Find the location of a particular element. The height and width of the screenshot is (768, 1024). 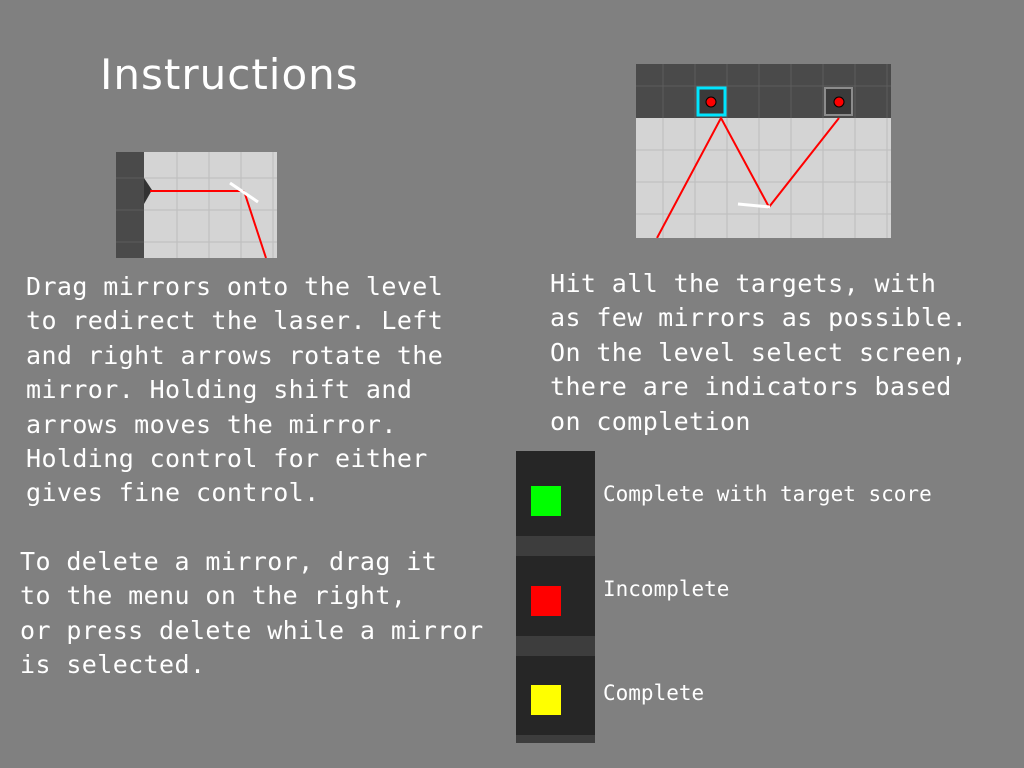

completion-indicator-strip is located at coordinates (555, 597).